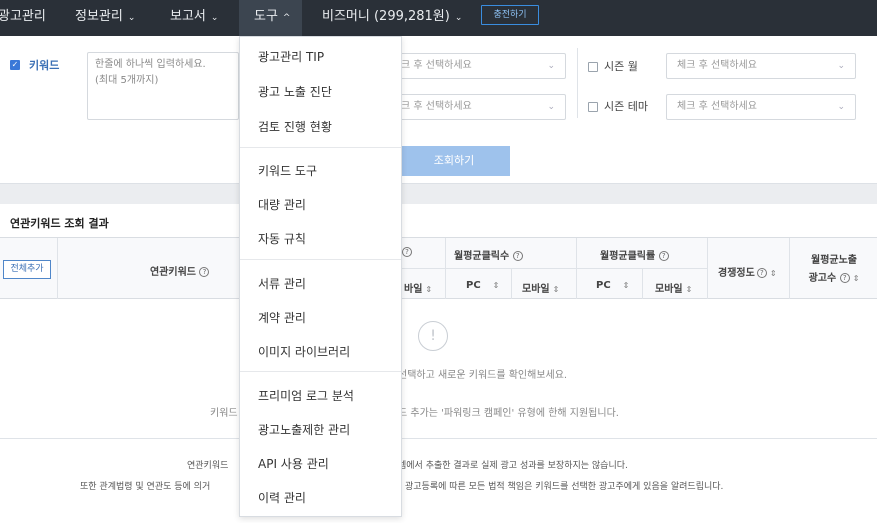 Image resolution: width=877 pixels, height=523 pixels. I want to click on menu-item-image-library: 이미지 라이브러리, so click(304, 351).